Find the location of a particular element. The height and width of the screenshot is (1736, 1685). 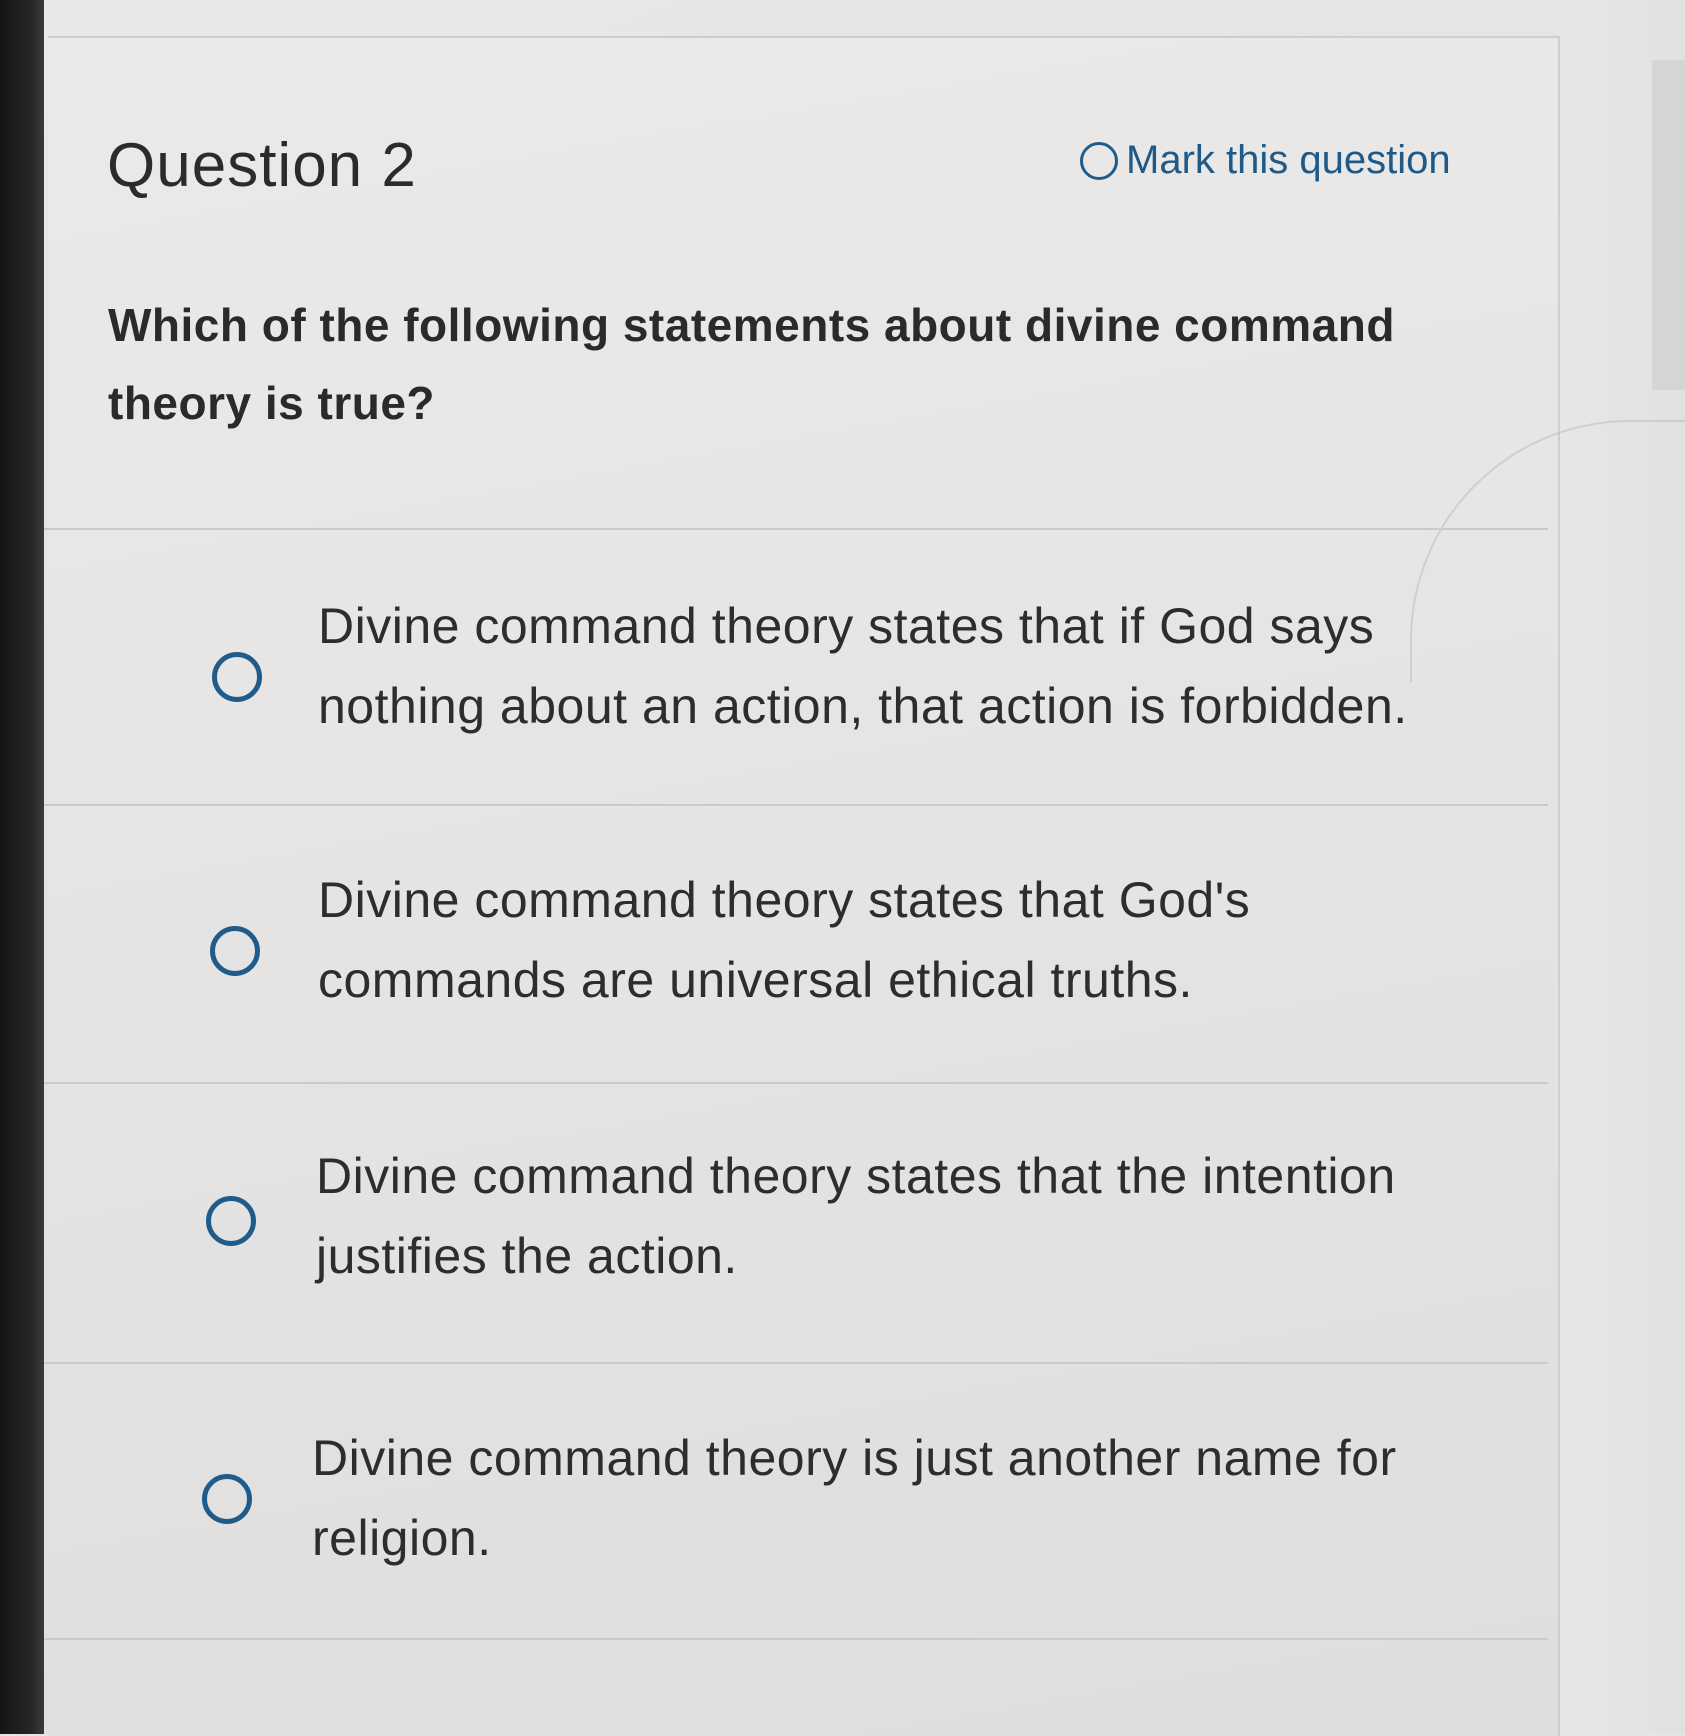

divider is located at coordinates (796, 1639).